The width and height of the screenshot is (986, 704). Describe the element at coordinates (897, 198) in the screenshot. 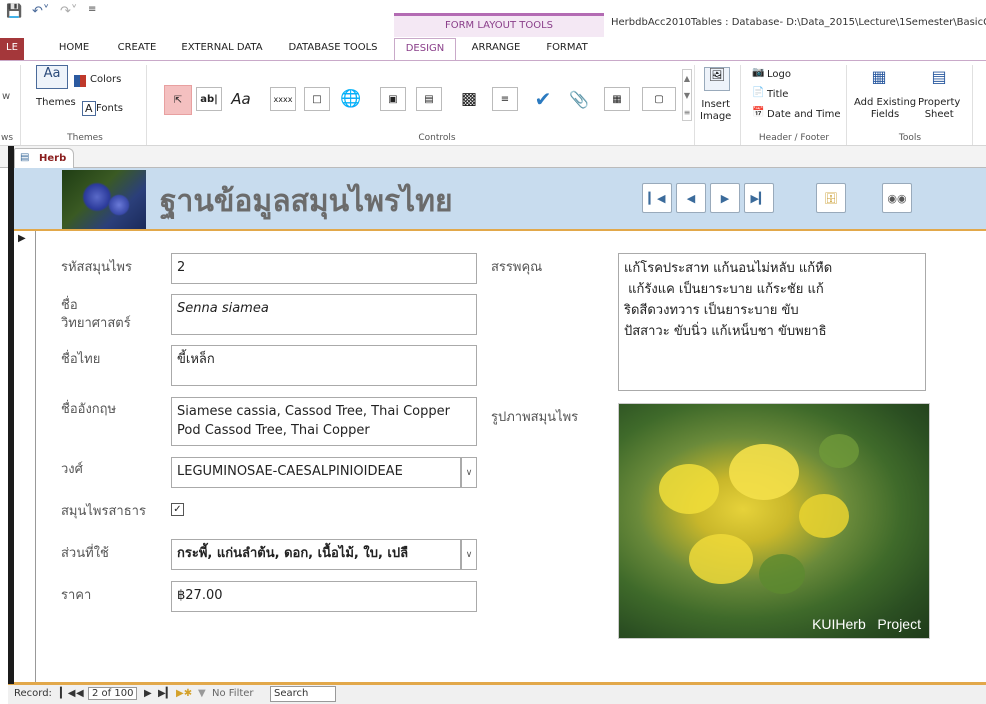

I see `find-record-button: ◉◉` at that location.